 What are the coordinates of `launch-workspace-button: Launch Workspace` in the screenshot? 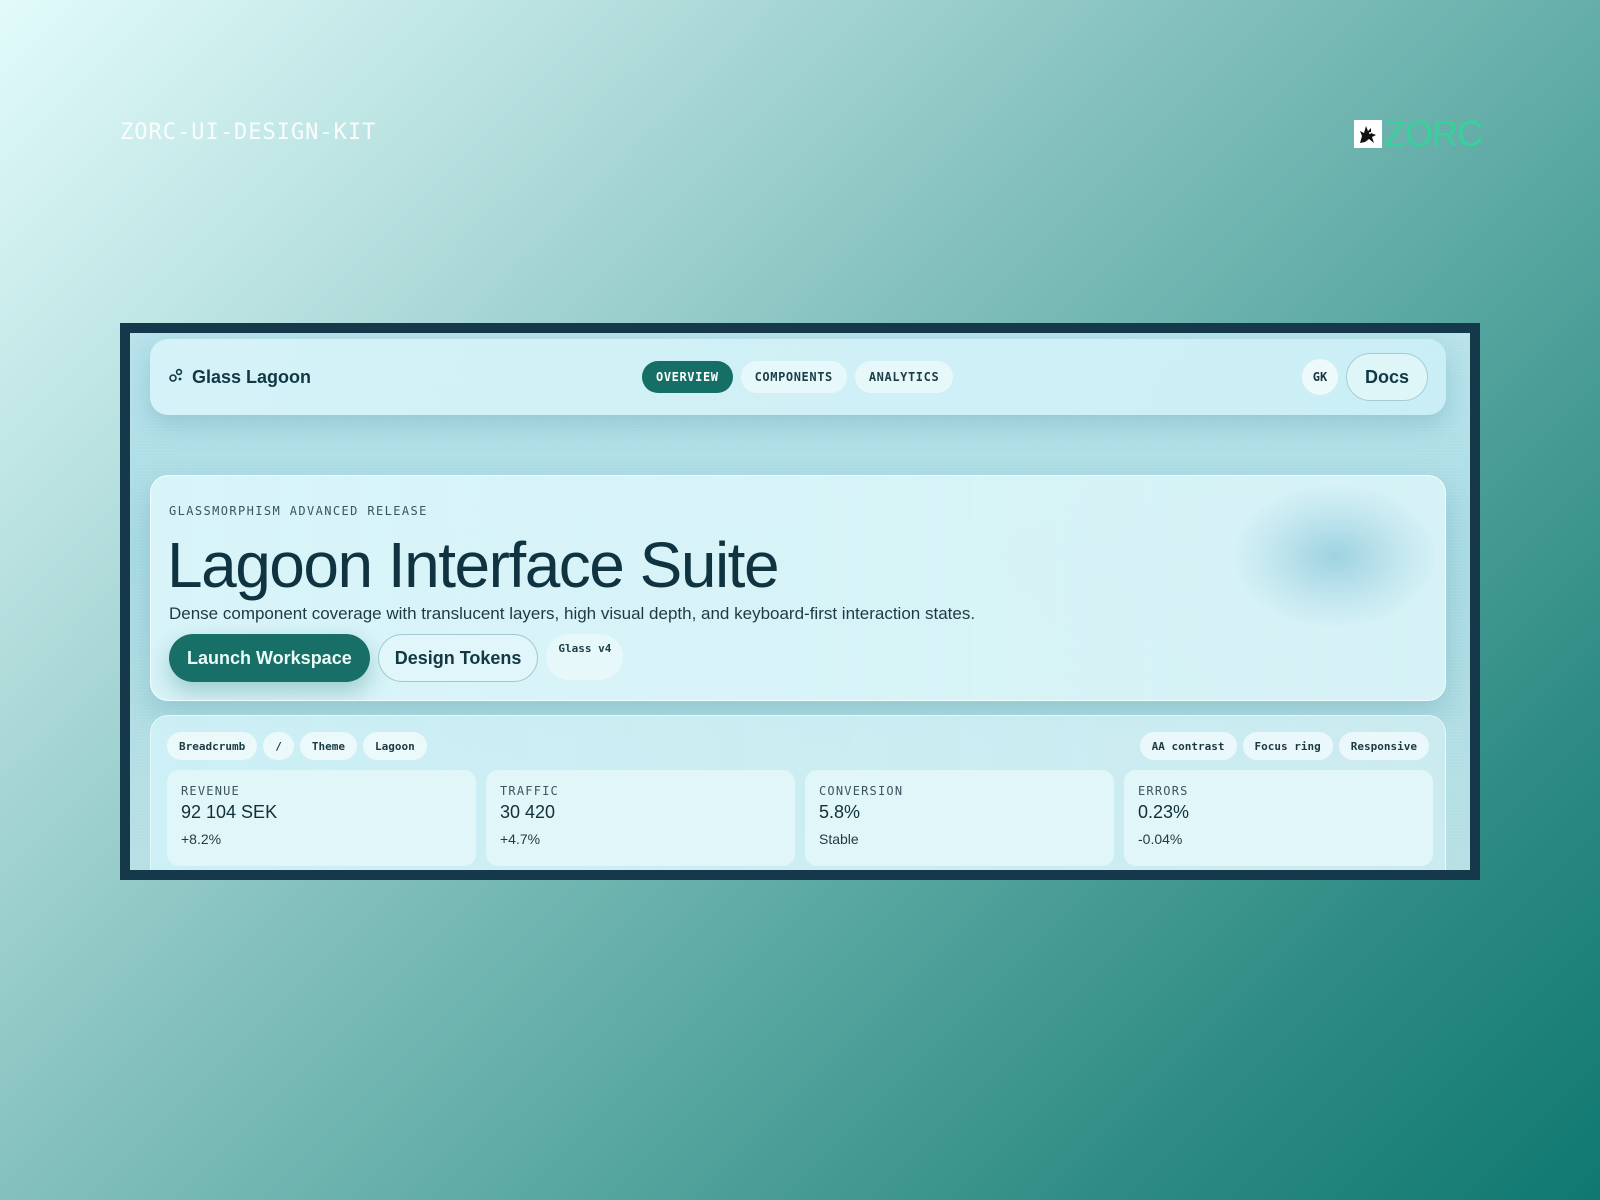 It's located at (269, 658).